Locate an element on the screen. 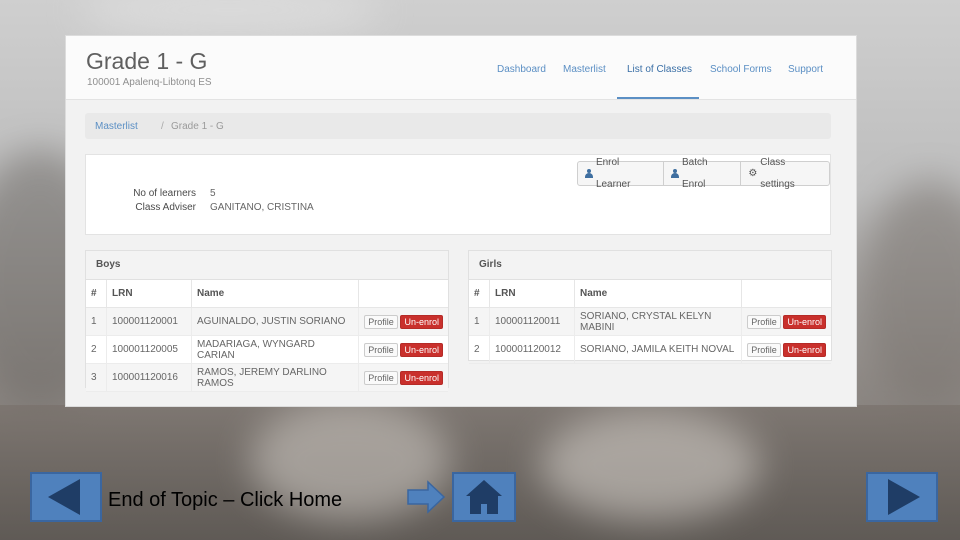  active-nav-indicator is located at coordinates (658, 98).